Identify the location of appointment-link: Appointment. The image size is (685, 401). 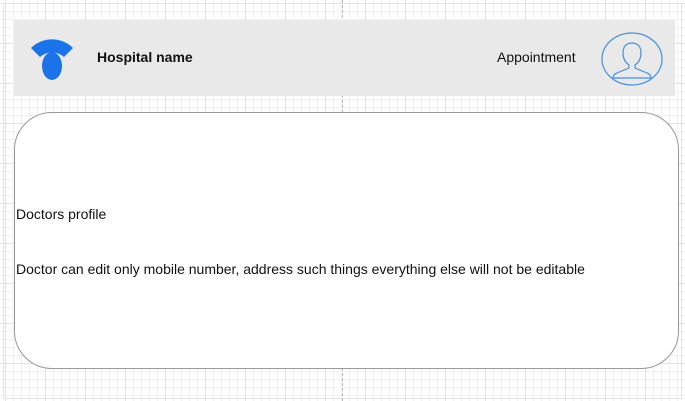
(536, 57).